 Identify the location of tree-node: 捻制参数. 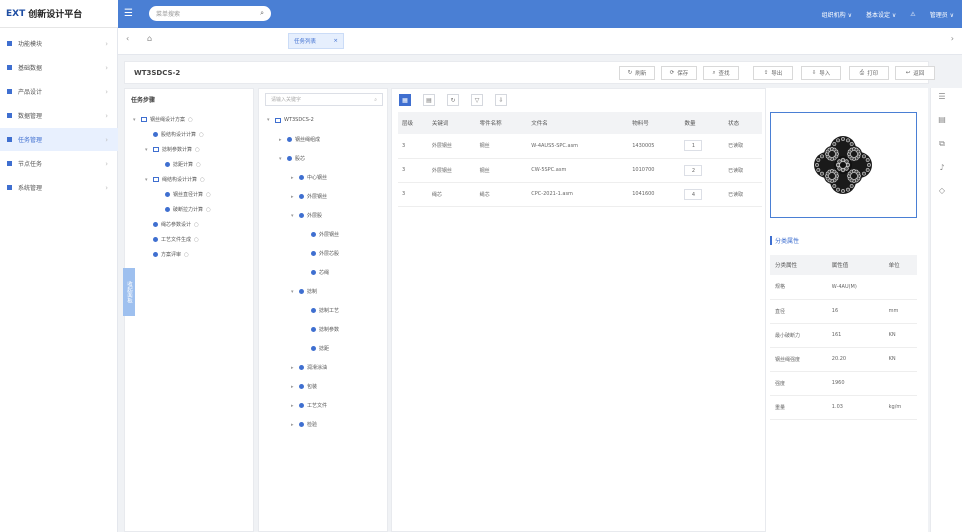
(321, 329).